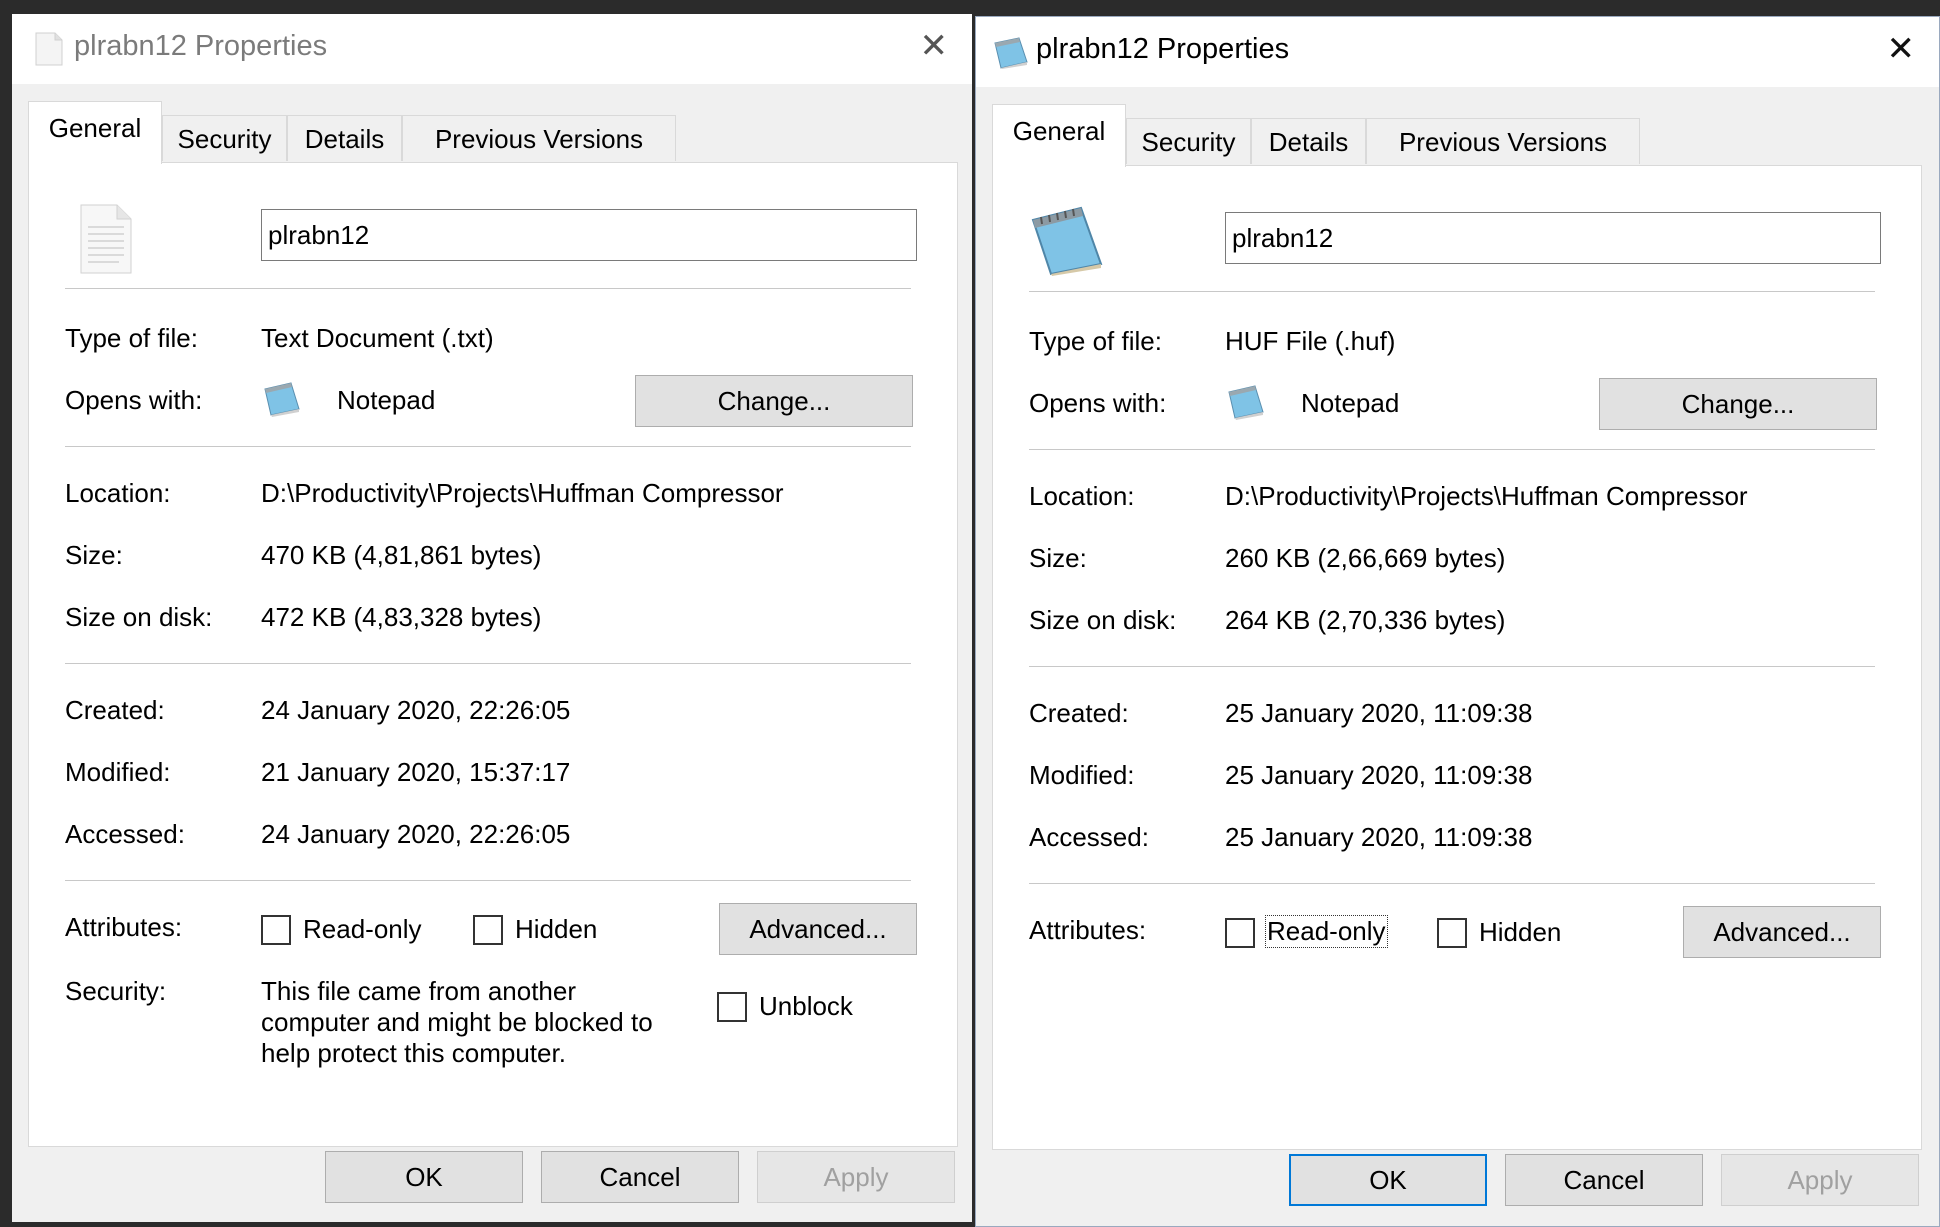  Describe the element at coordinates (401, 617) in the screenshot. I see `size-on-disk-value: 472 KB (4,83,328 bytes)` at that location.